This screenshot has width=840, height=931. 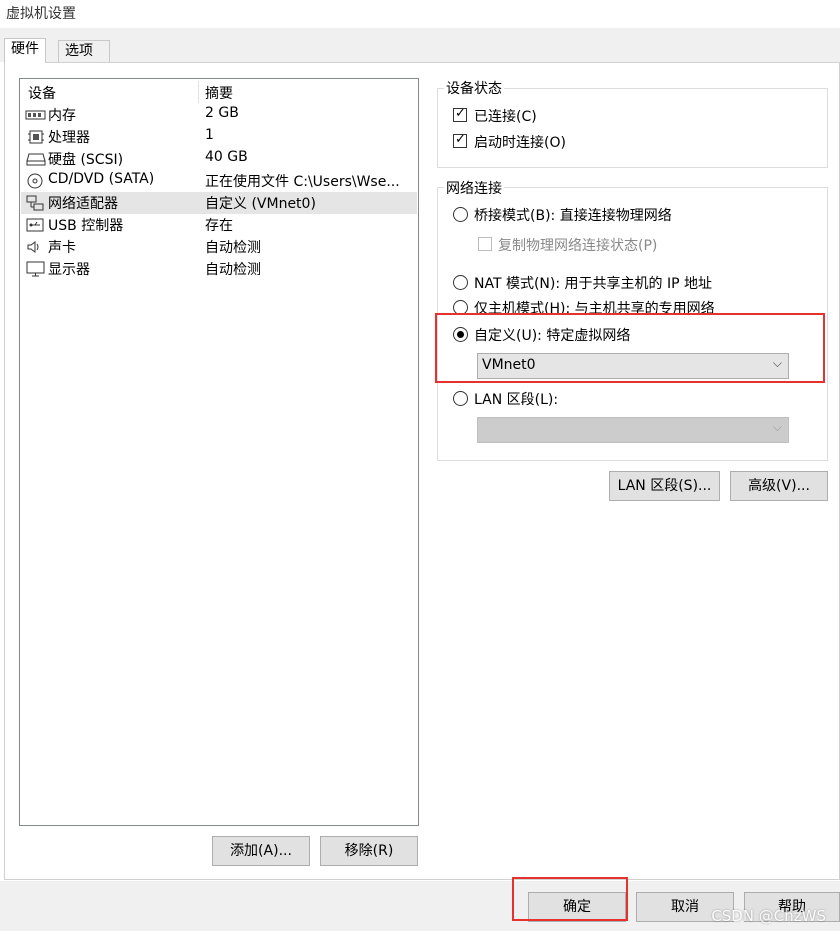 I want to click on usb-icon, so click(x=35, y=225).